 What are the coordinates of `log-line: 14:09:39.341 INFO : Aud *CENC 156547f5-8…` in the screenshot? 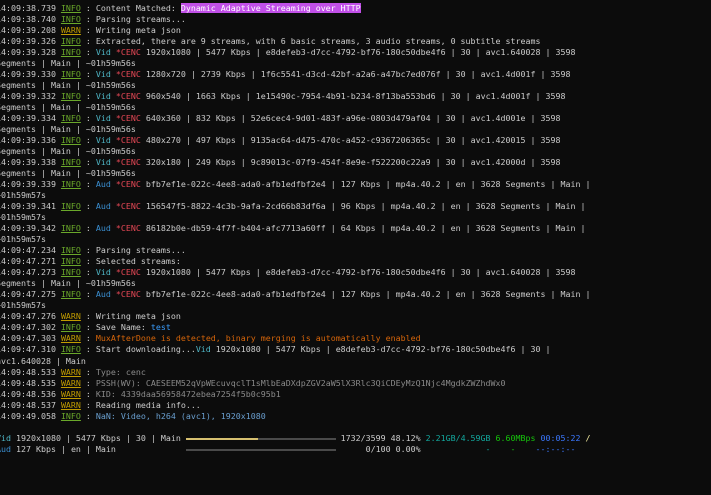 It's located at (295, 206).